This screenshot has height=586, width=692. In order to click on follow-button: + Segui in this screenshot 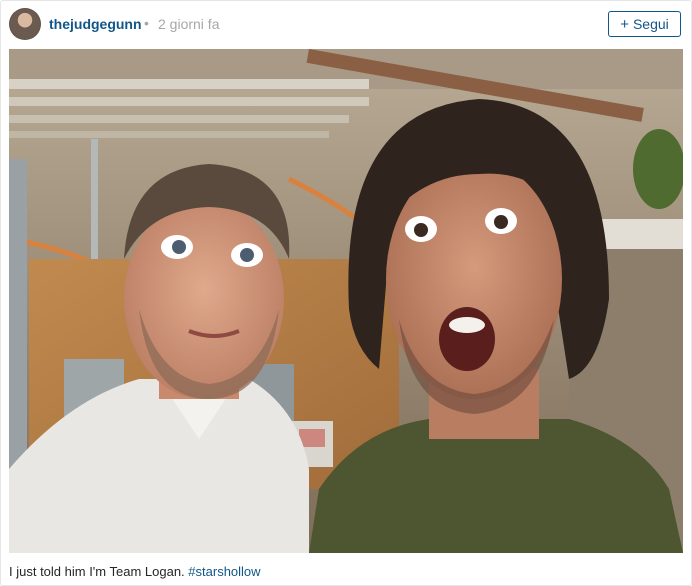, I will do `click(644, 24)`.